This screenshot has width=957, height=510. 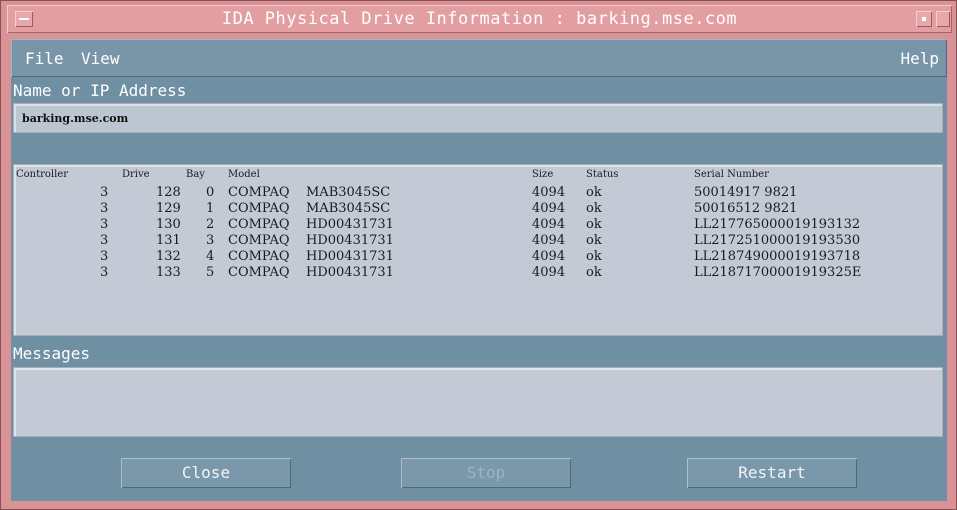 I want to click on header-model: Model, so click(x=244, y=174).